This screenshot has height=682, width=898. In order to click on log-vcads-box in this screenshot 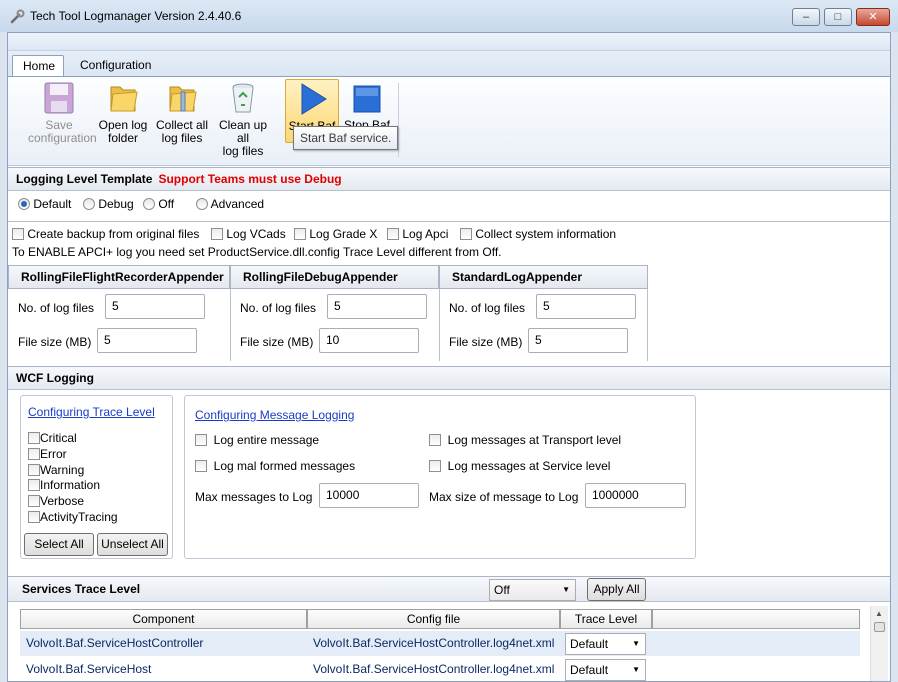, I will do `click(217, 234)`.